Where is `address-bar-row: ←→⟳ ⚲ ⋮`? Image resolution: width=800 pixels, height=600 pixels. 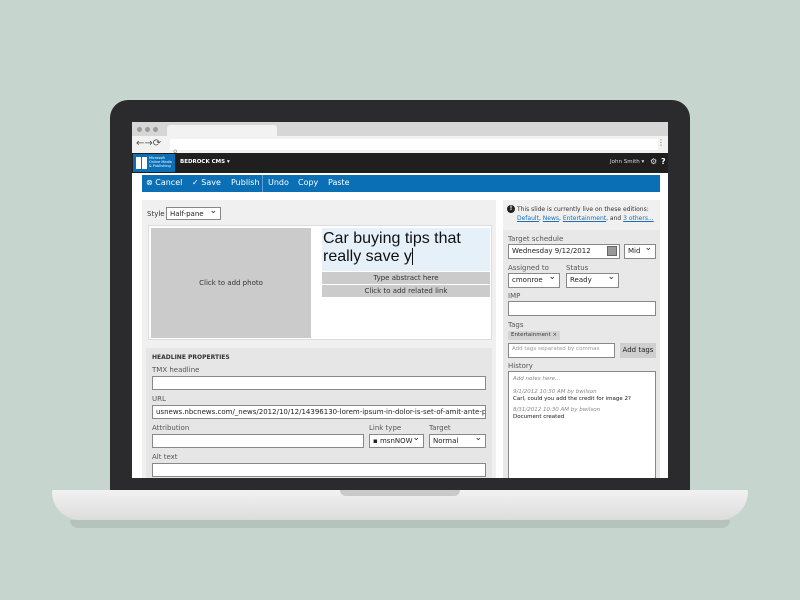 address-bar-row: ←→⟳ ⚲ ⋮ is located at coordinates (400, 146).